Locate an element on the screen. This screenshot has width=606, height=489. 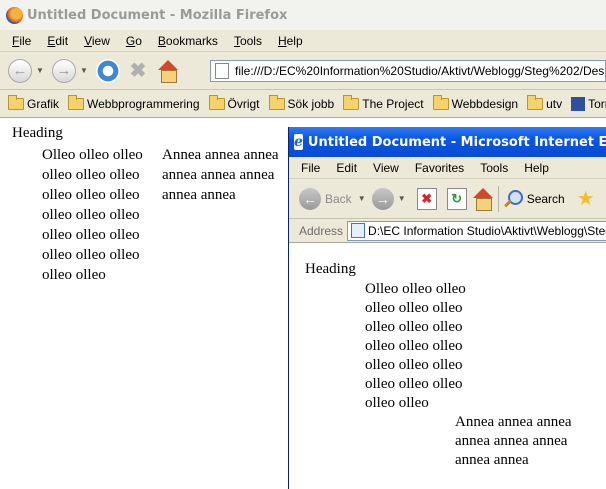
ie-menu-help: Help is located at coordinates (536, 168).